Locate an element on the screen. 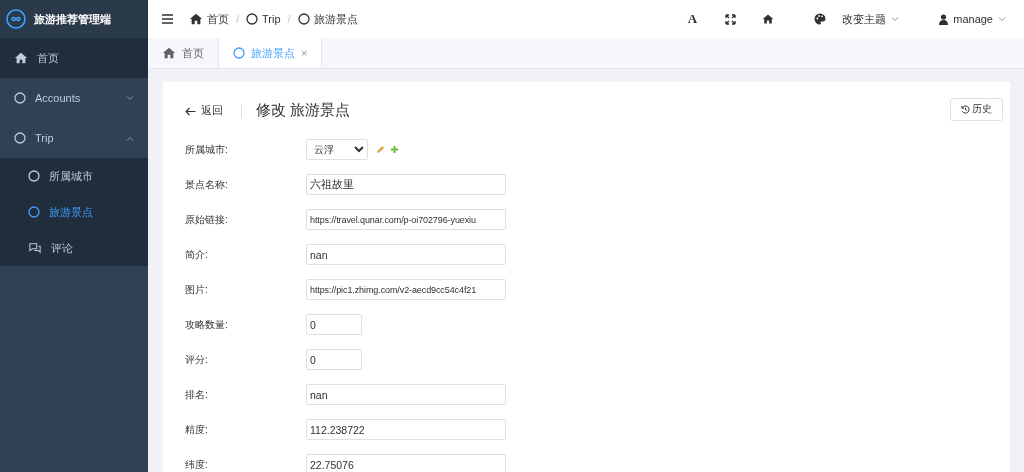 The image size is (1024, 472). font-size-button: A is located at coordinates (692, 19).